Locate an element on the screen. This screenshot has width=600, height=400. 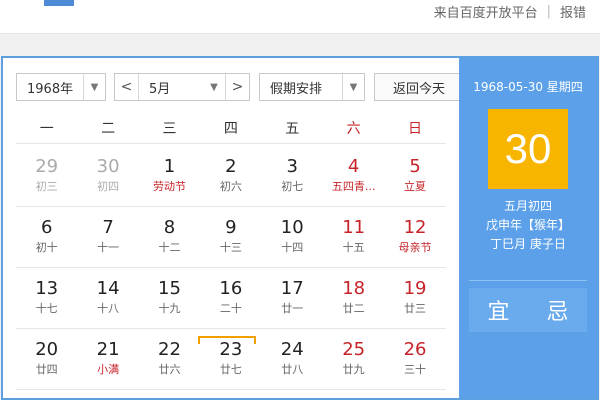
lunar-label: 二十 is located at coordinates (230, 308).